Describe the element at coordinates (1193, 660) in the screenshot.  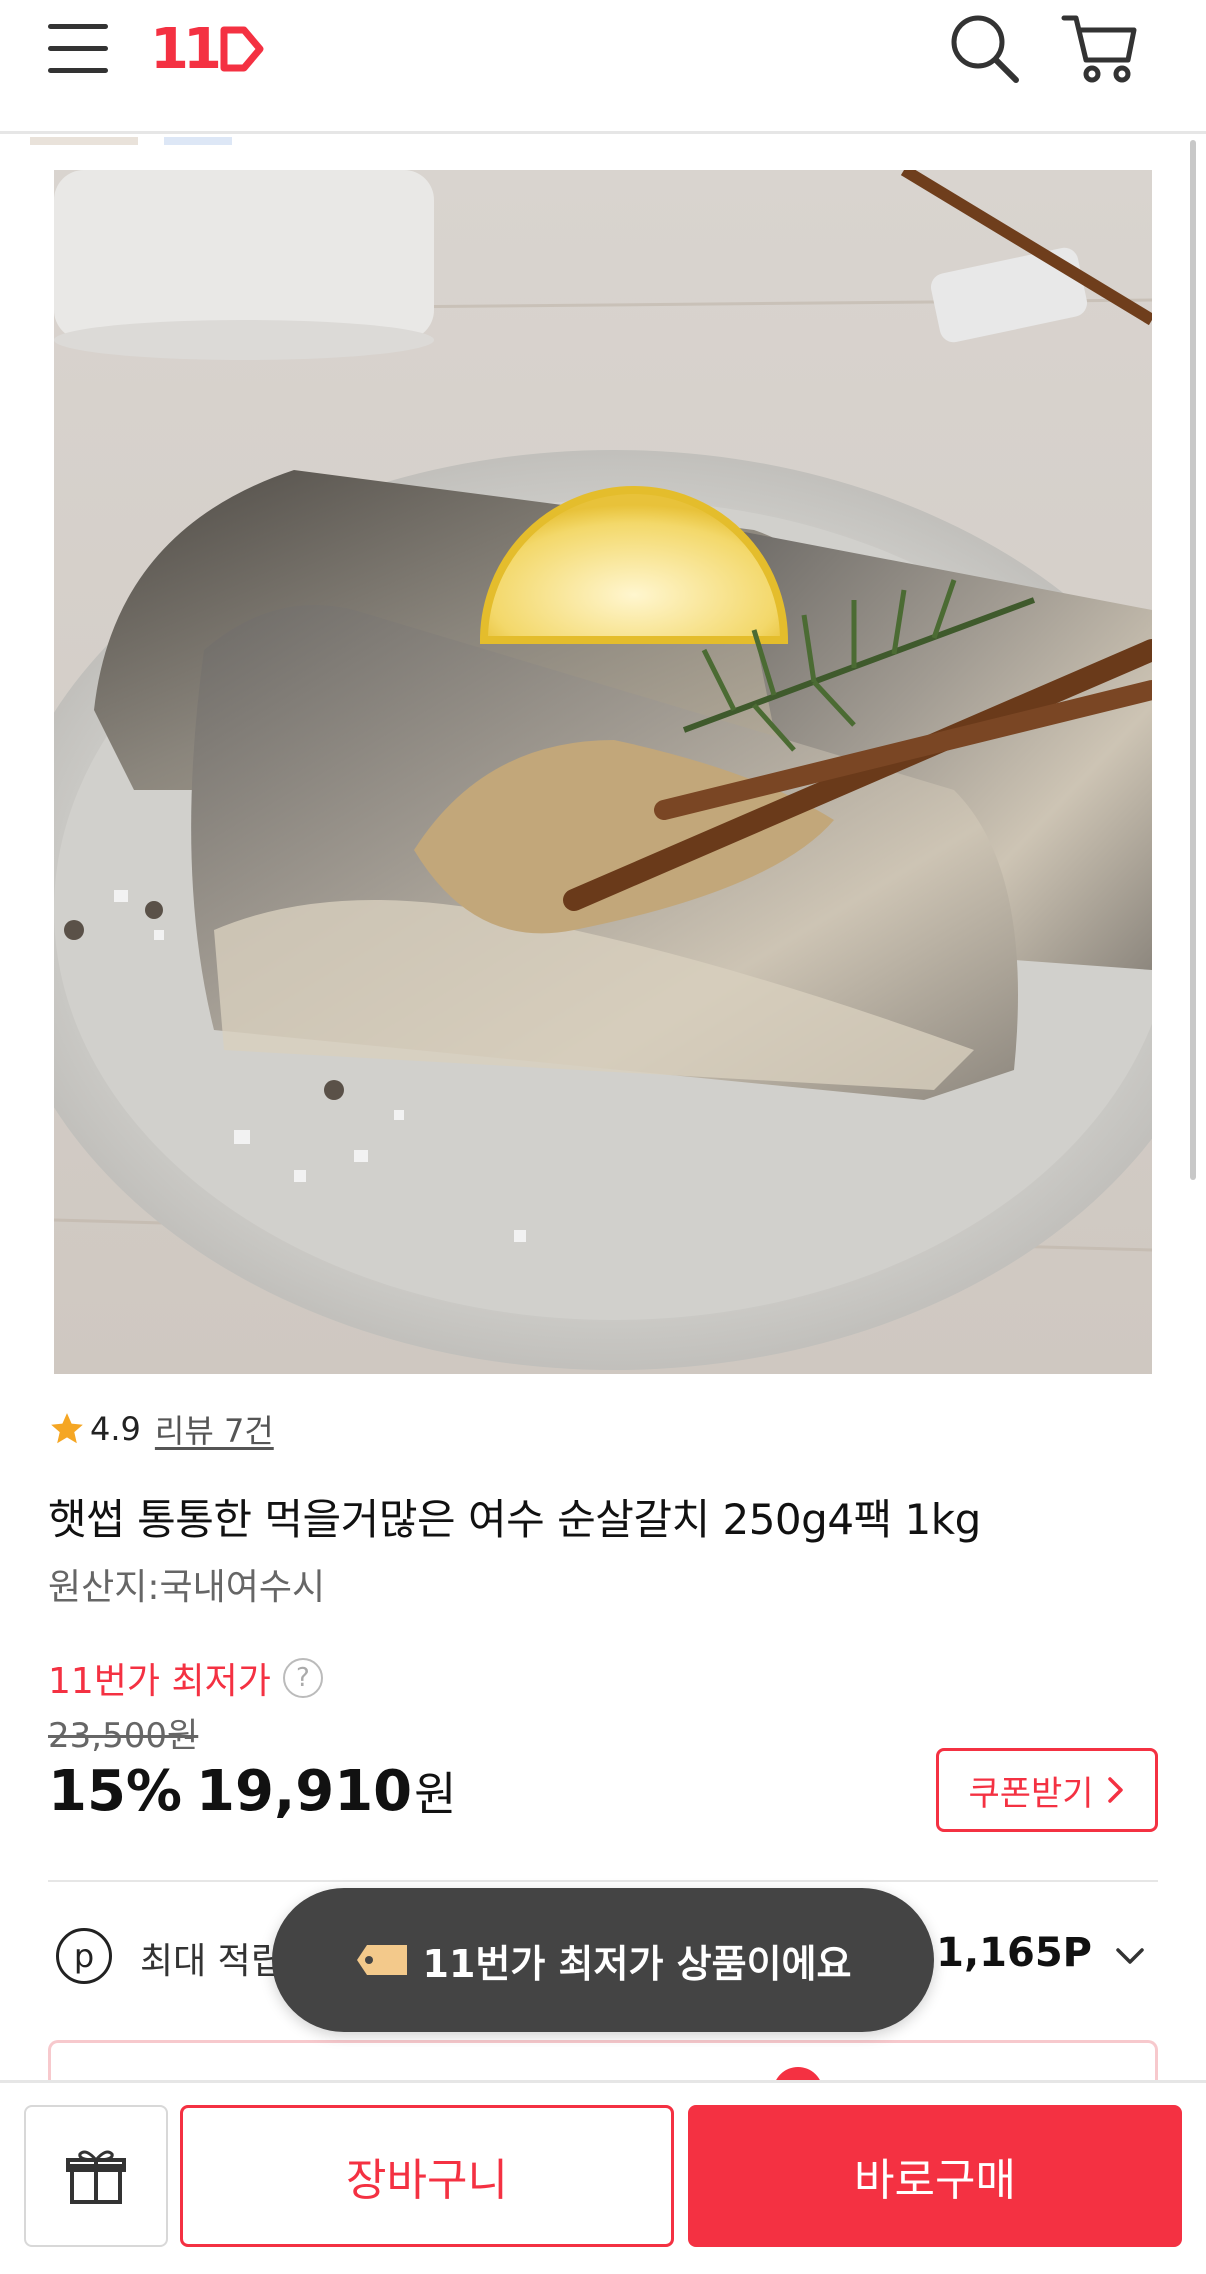
I see `page-scrollbar` at that location.